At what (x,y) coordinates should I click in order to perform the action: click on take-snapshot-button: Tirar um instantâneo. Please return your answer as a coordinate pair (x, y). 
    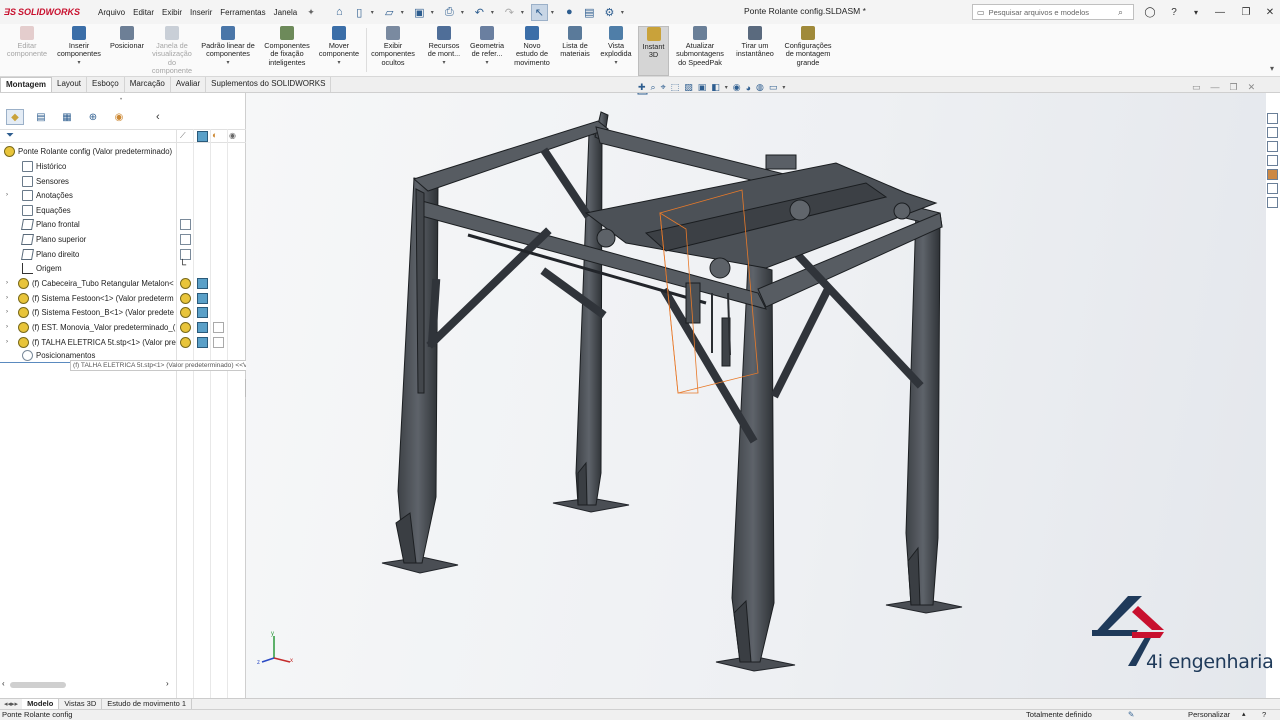
    Looking at the image, I should click on (755, 42).